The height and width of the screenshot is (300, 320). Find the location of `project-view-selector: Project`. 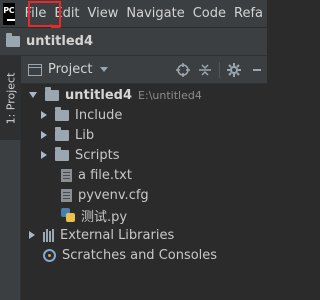

project-view-selector: Project is located at coordinates (70, 69).